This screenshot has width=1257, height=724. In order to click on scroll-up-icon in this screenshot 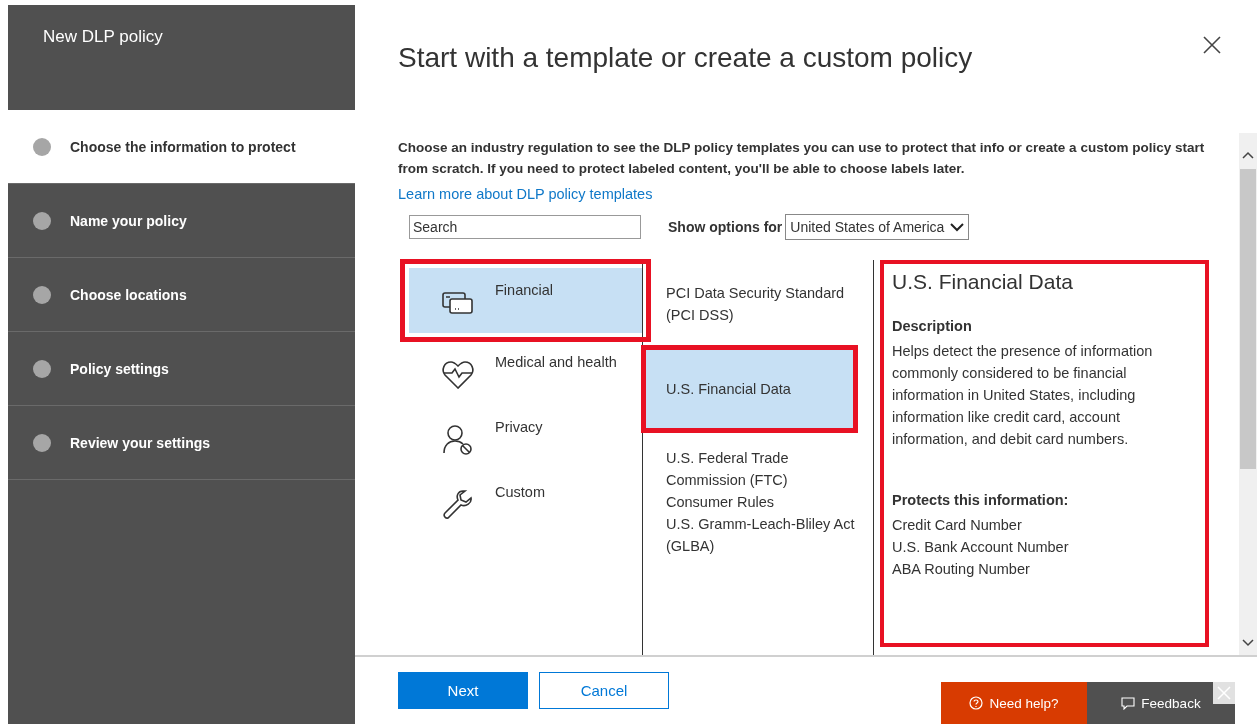, I will do `click(1248, 155)`.